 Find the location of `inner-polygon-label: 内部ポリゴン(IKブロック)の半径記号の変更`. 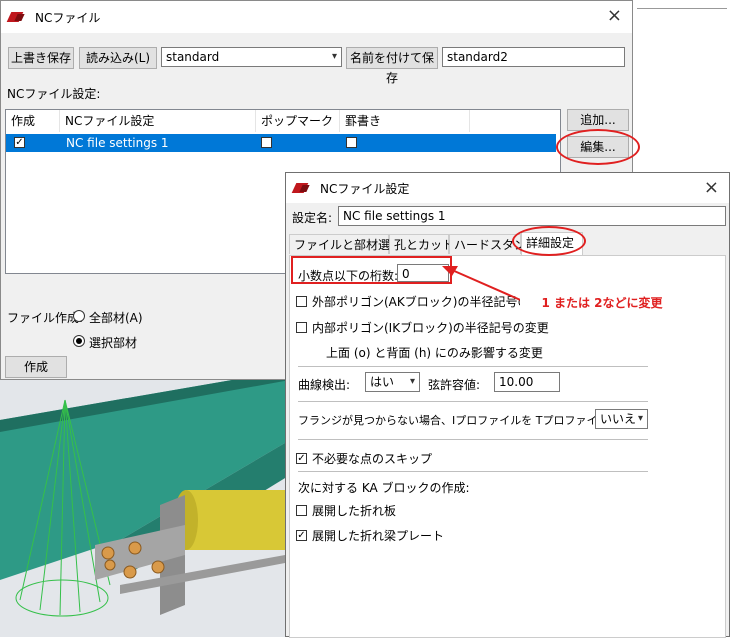

inner-polygon-label: 内部ポリゴン(IKブロック)の半径記号の変更 is located at coordinates (430, 328).